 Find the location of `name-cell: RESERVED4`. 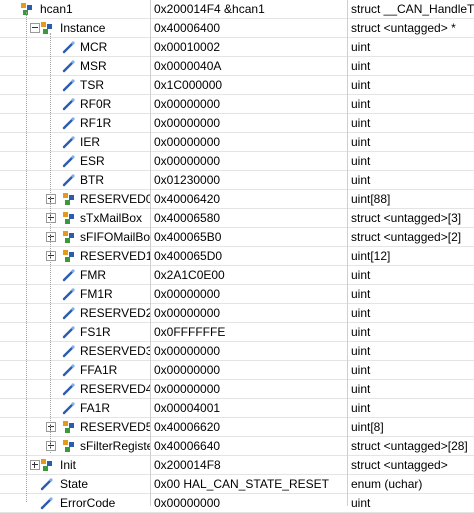

name-cell: RESERVED4 is located at coordinates (75, 389).